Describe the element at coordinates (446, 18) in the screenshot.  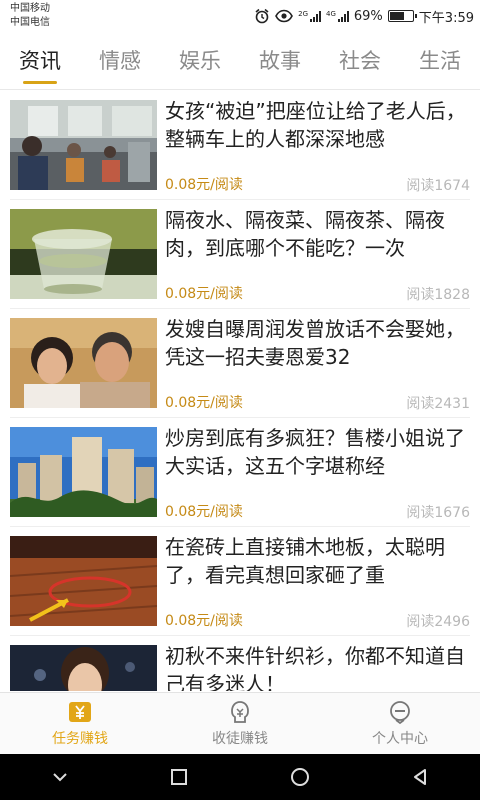
I see `clock: 下午3:59` at that location.